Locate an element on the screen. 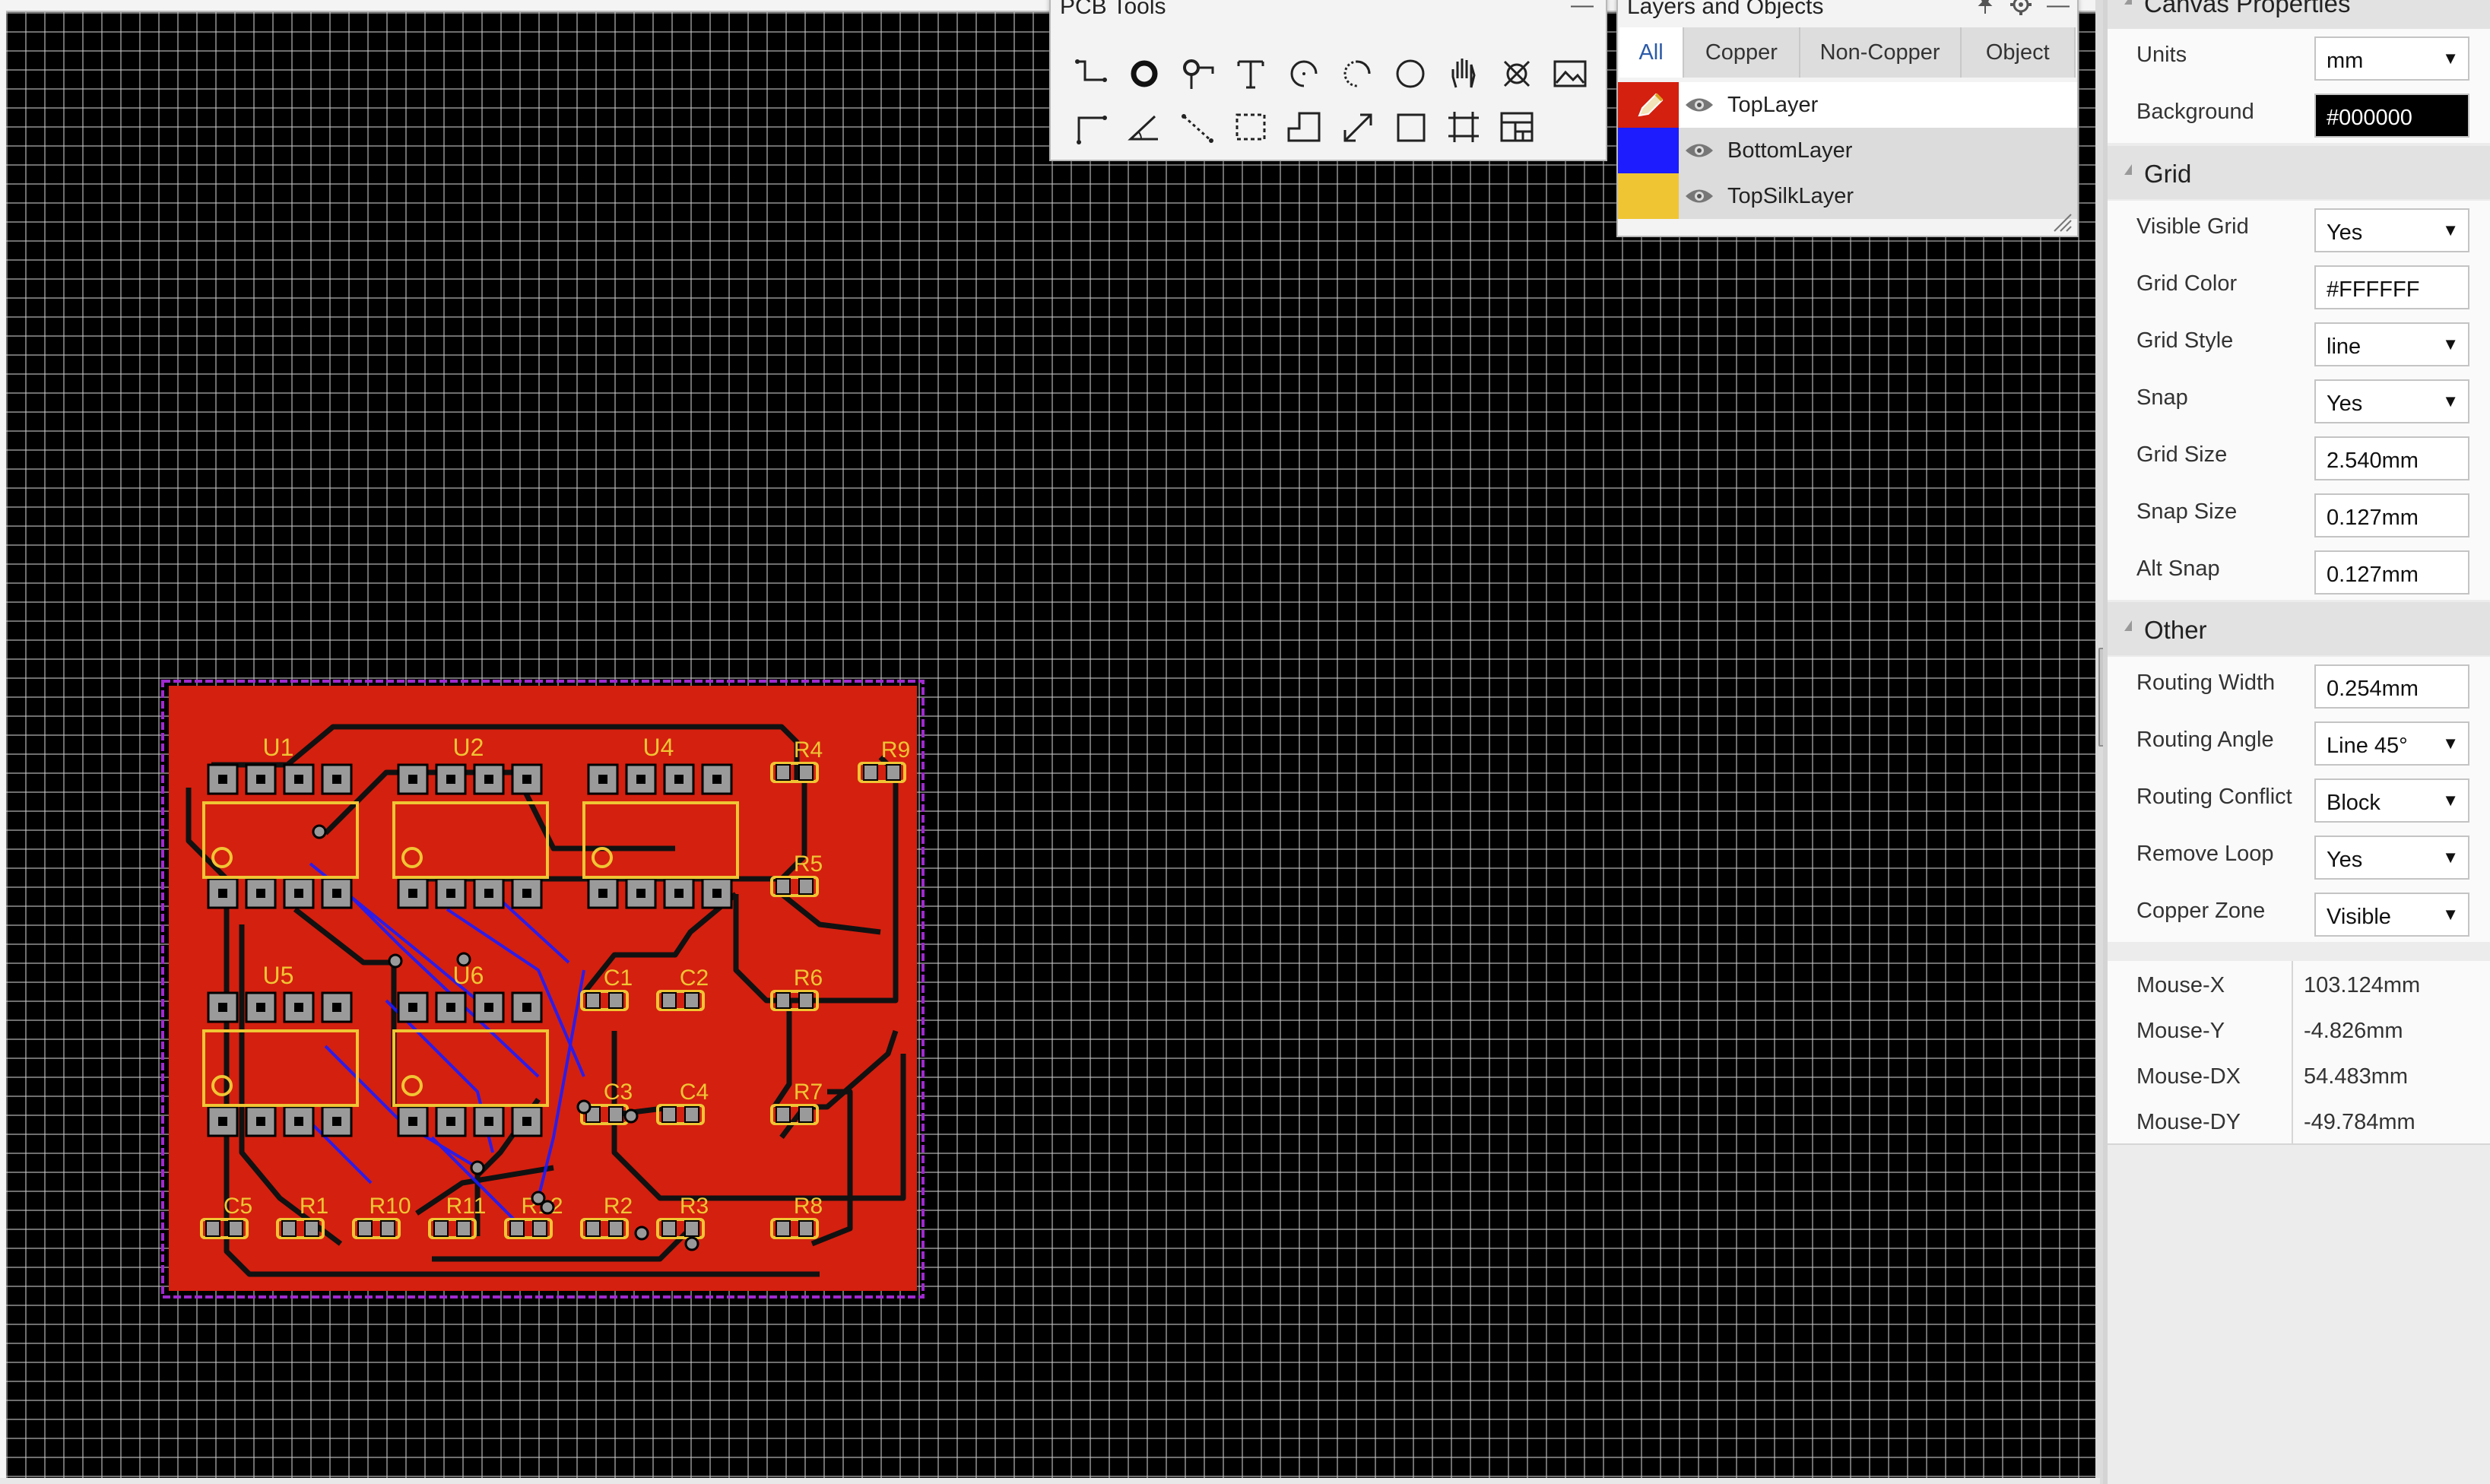  pin-icon is located at coordinates (1985, 10).